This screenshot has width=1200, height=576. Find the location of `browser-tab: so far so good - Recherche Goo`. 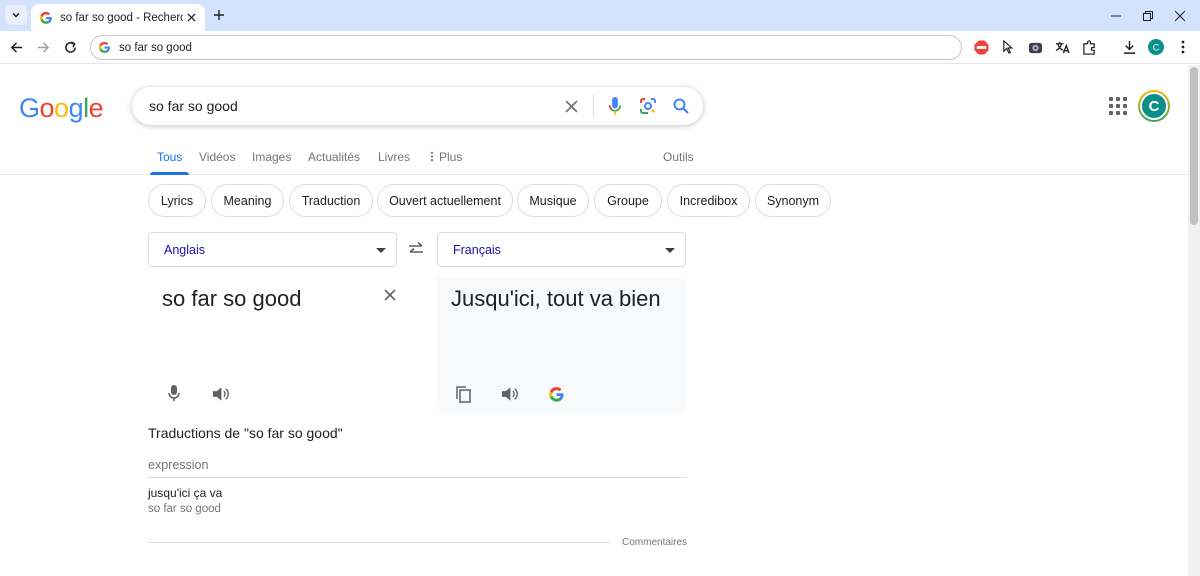

browser-tab: so far so good - Recherche Goo is located at coordinates (118, 17).